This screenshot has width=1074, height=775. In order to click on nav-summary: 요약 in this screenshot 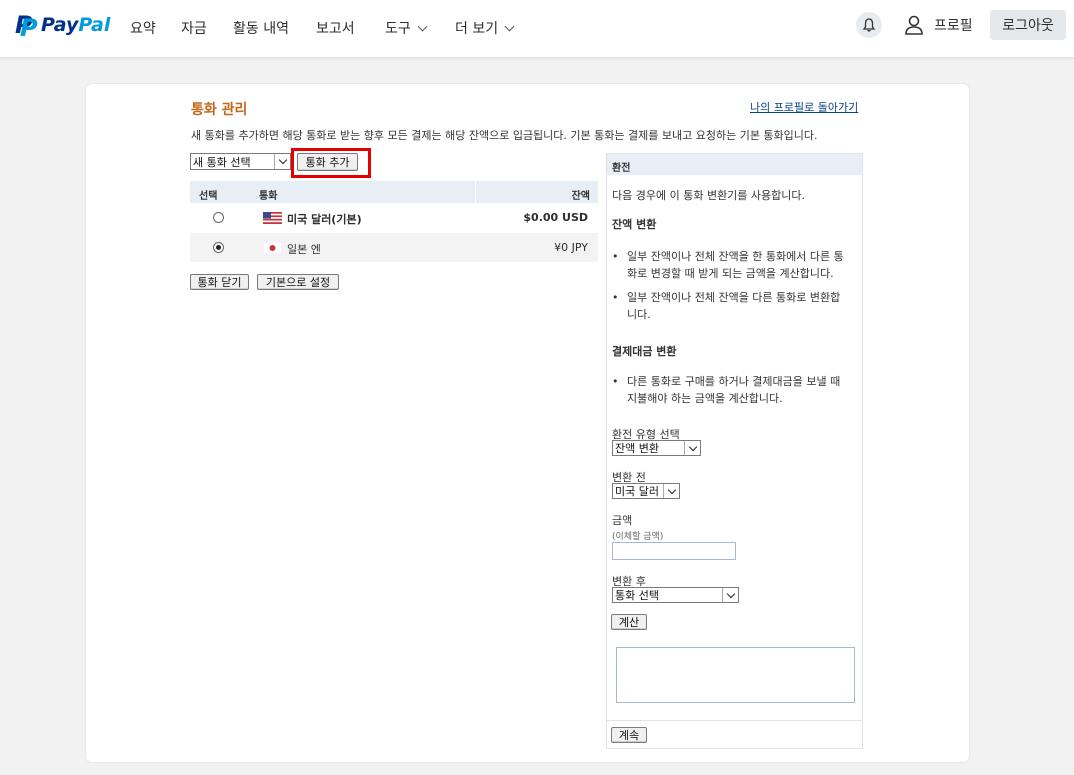, I will do `click(143, 28)`.